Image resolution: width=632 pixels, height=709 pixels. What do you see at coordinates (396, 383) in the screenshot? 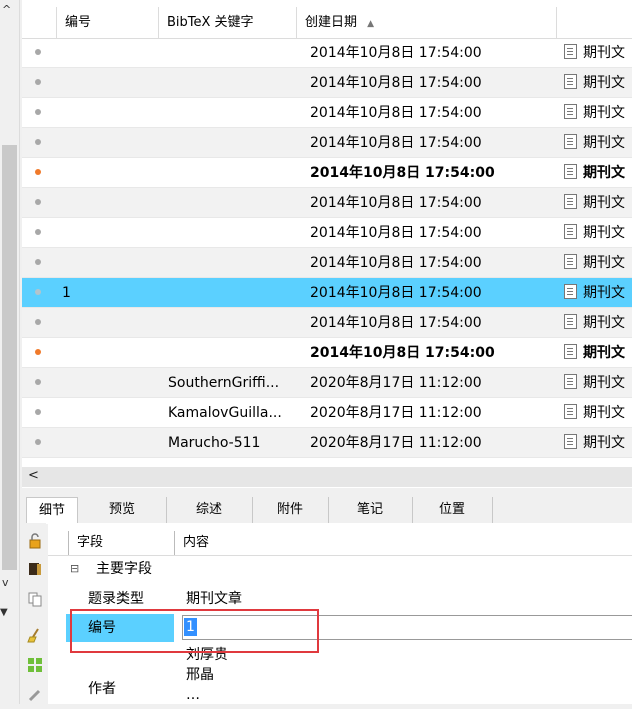
I see `cell-created-date: 2020年8月17日 11:12:00` at bounding box center [396, 383].